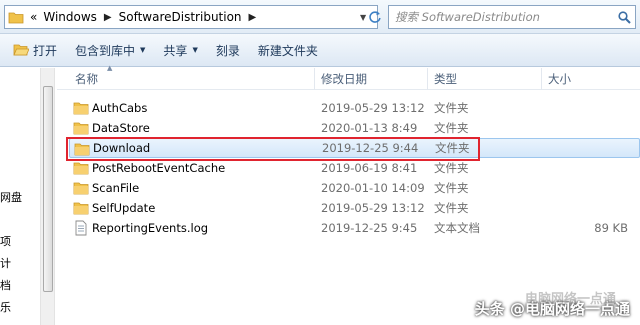  I want to click on open-label: 打开, so click(45, 50).